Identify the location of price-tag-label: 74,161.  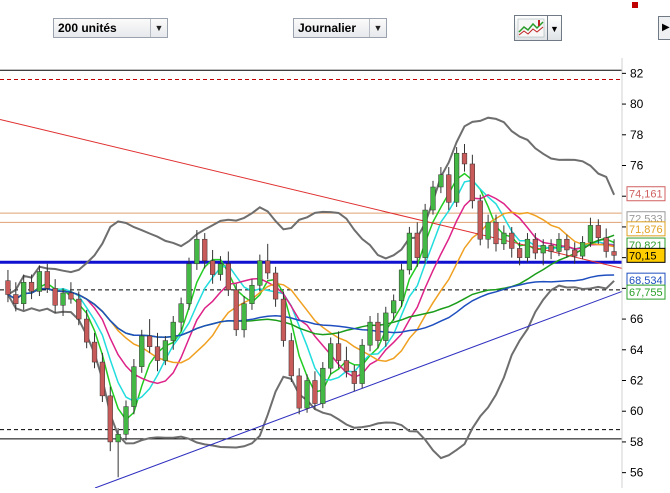
(646, 195).